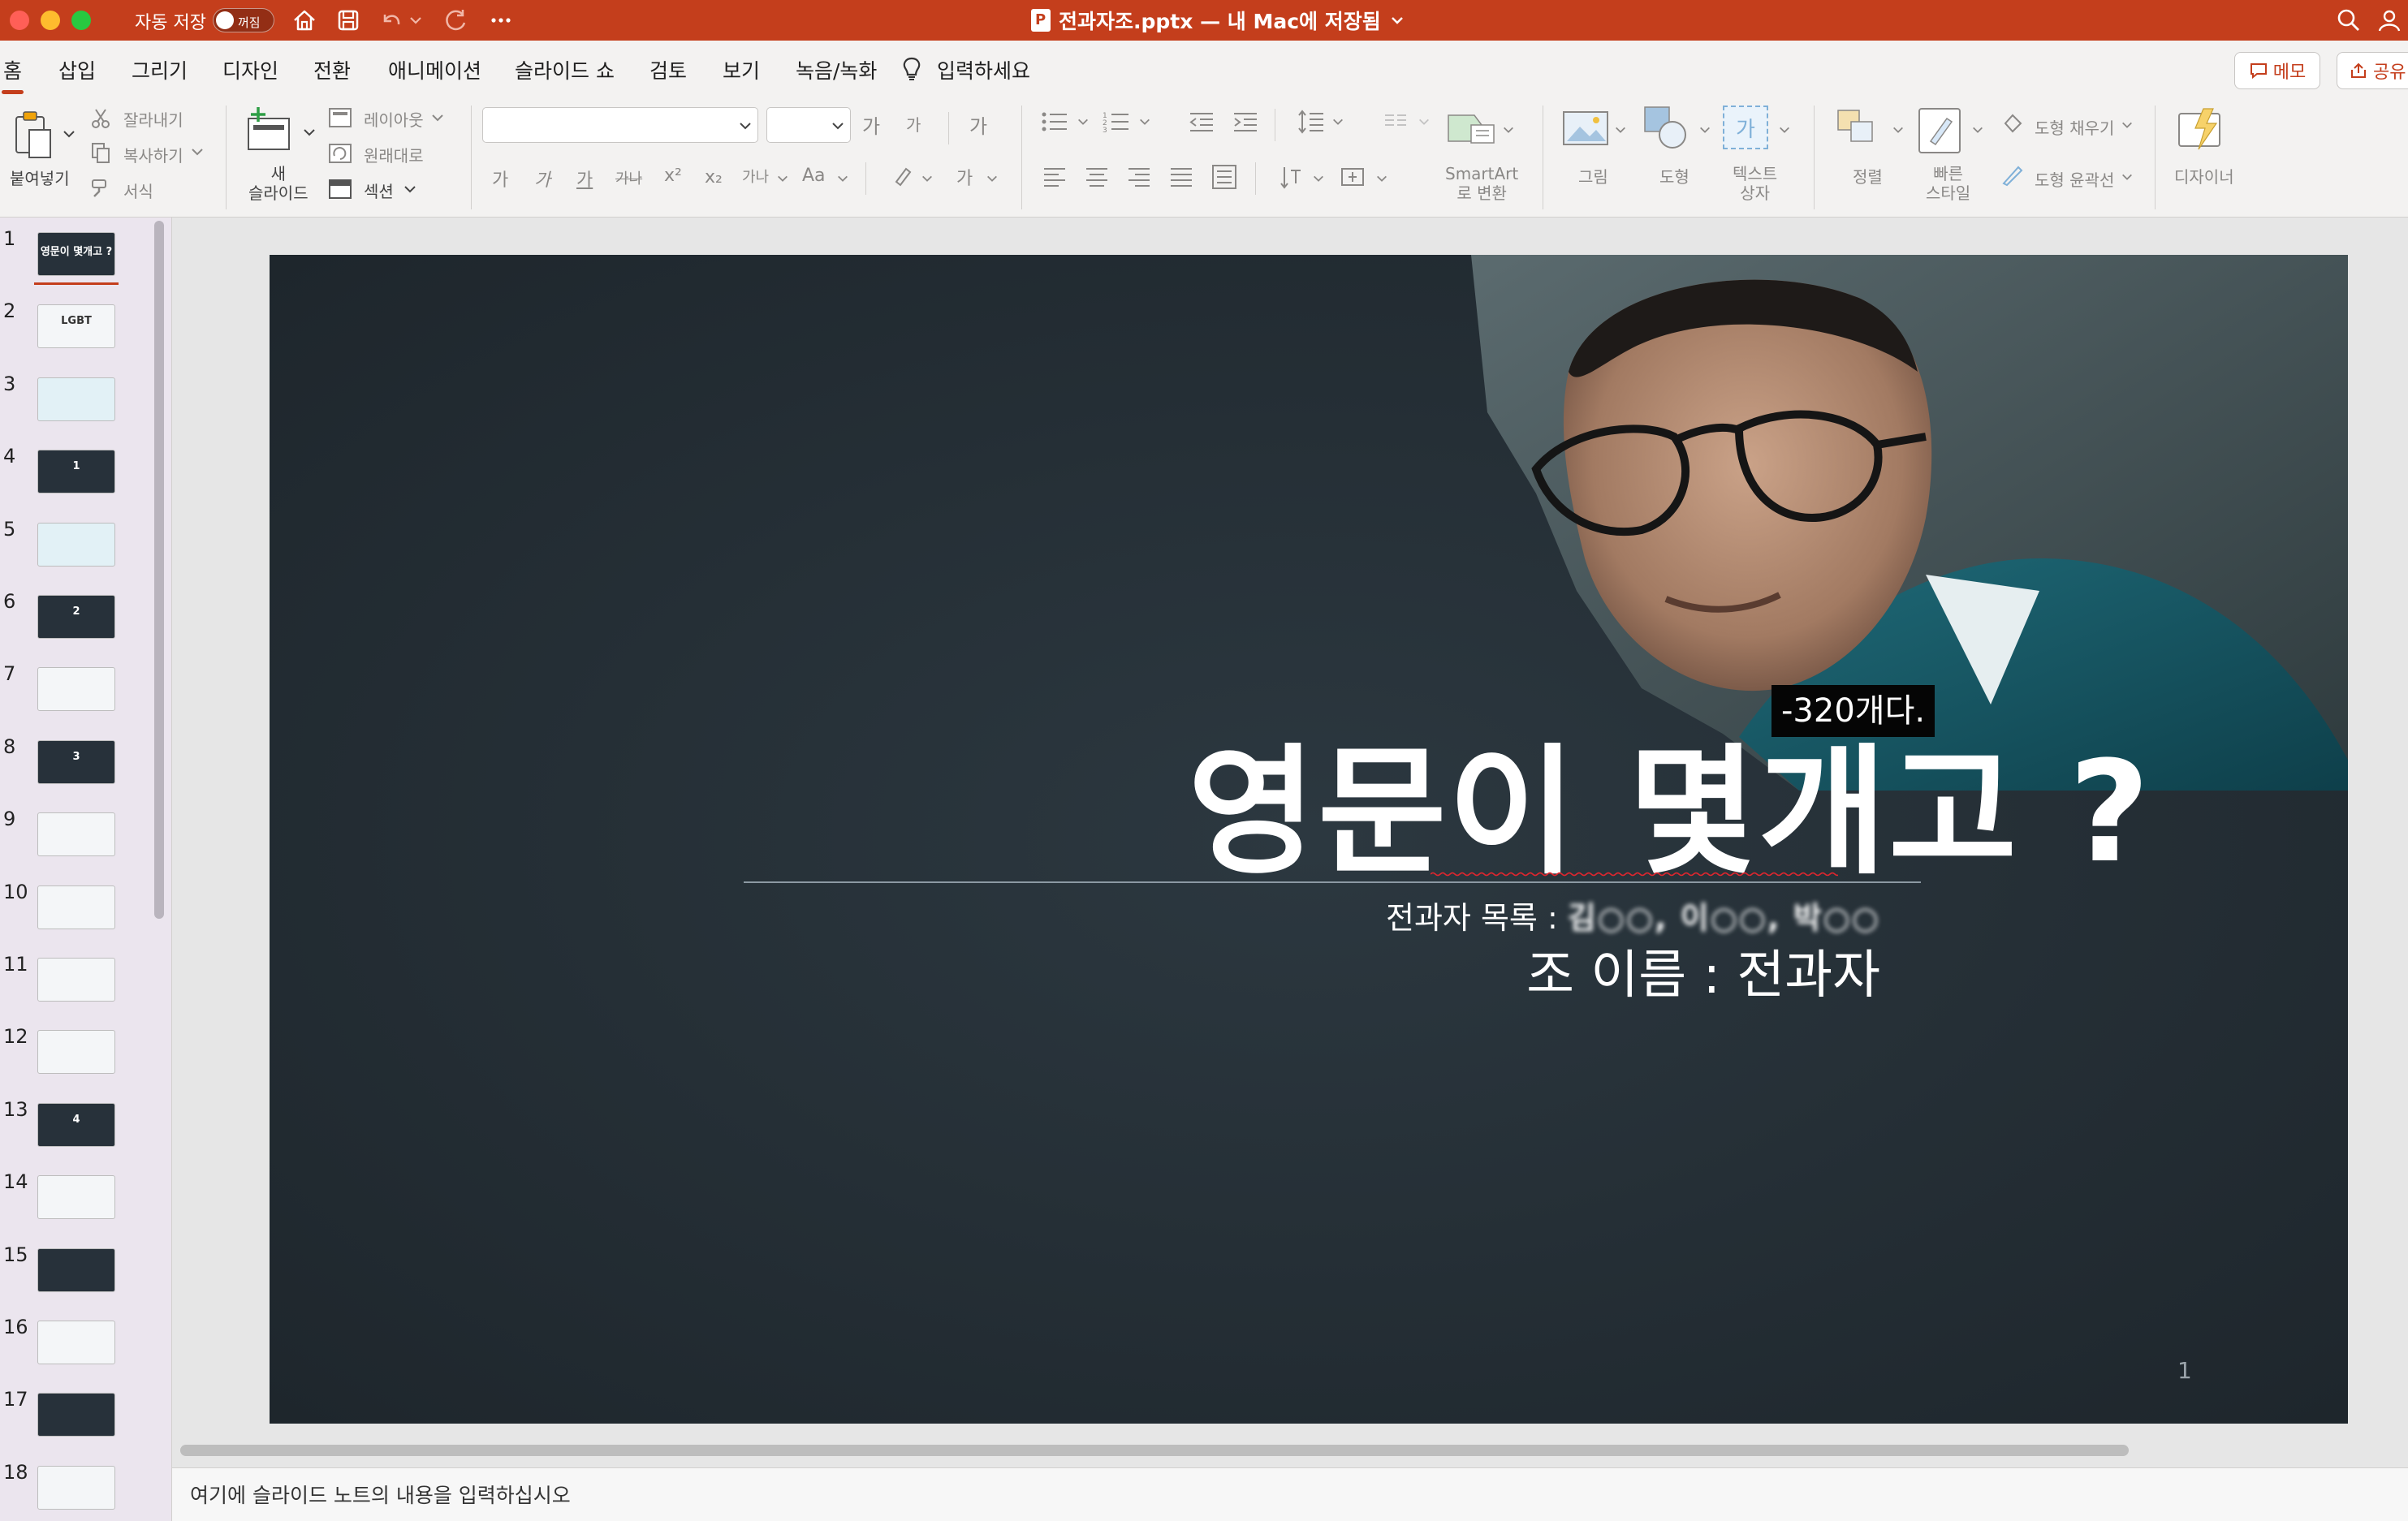 The image size is (2408, 1521). What do you see at coordinates (500, 179) in the screenshot?
I see `bold-button: 가` at bounding box center [500, 179].